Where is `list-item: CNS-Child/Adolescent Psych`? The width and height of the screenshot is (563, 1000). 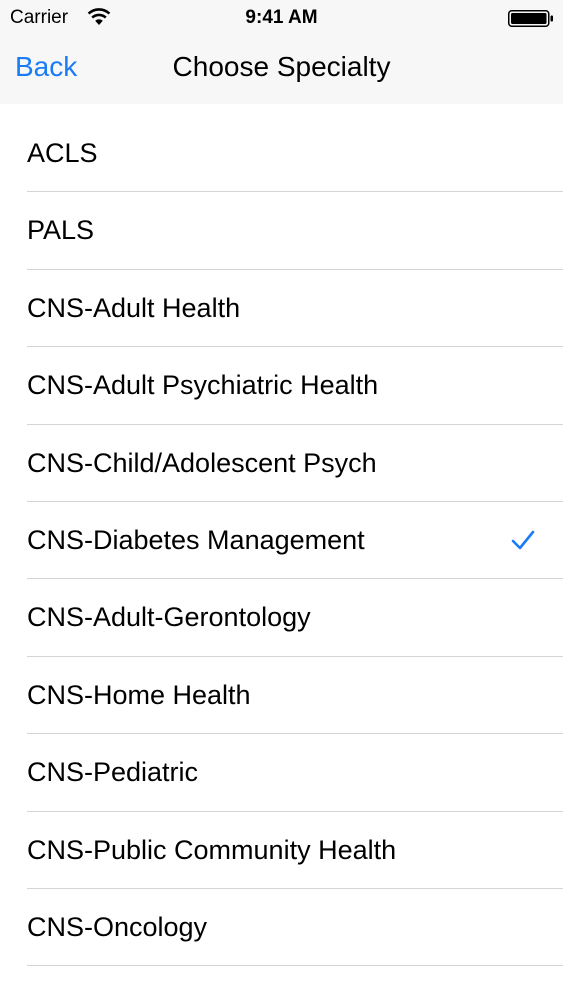
list-item: CNS-Child/Adolescent Psych is located at coordinates (281, 464).